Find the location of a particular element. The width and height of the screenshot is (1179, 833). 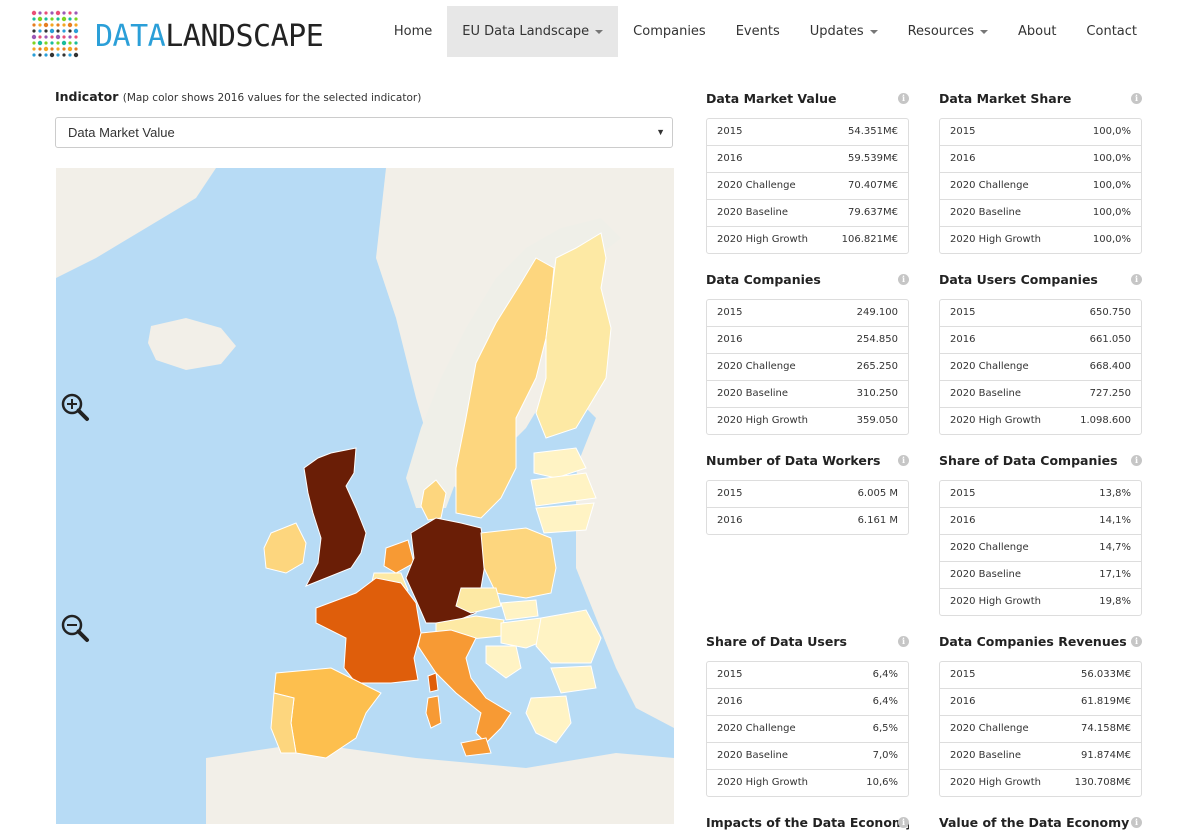

map-country-corsica is located at coordinates (433, 682).